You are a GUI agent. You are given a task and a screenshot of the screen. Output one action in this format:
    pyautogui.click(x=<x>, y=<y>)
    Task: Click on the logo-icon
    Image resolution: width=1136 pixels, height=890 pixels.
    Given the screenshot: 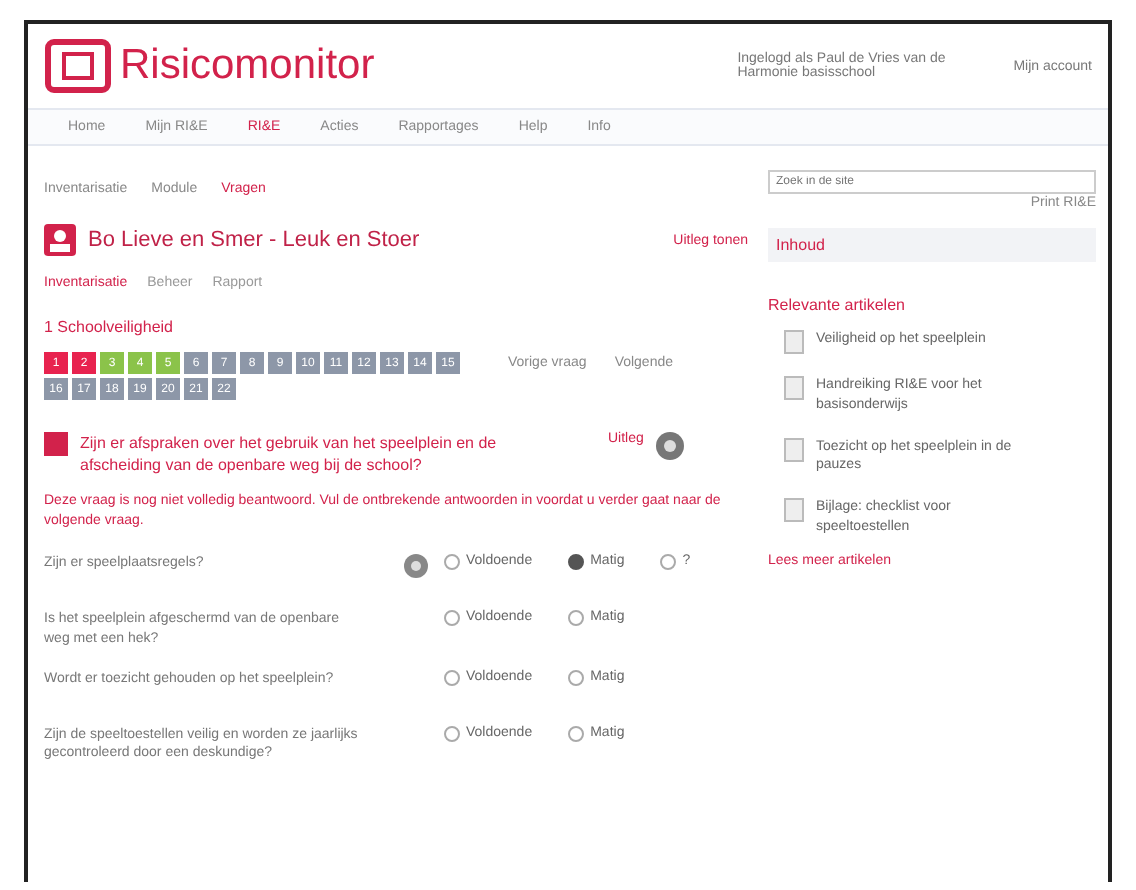 What is the action you would take?
    pyautogui.click(x=78, y=66)
    